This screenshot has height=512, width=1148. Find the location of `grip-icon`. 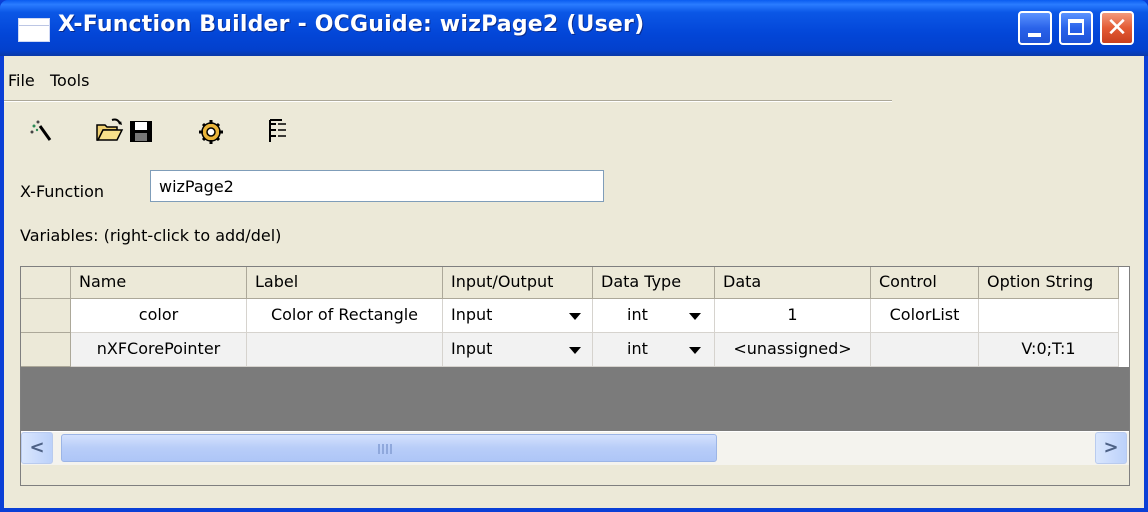

grip-icon is located at coordinates (386, 449).